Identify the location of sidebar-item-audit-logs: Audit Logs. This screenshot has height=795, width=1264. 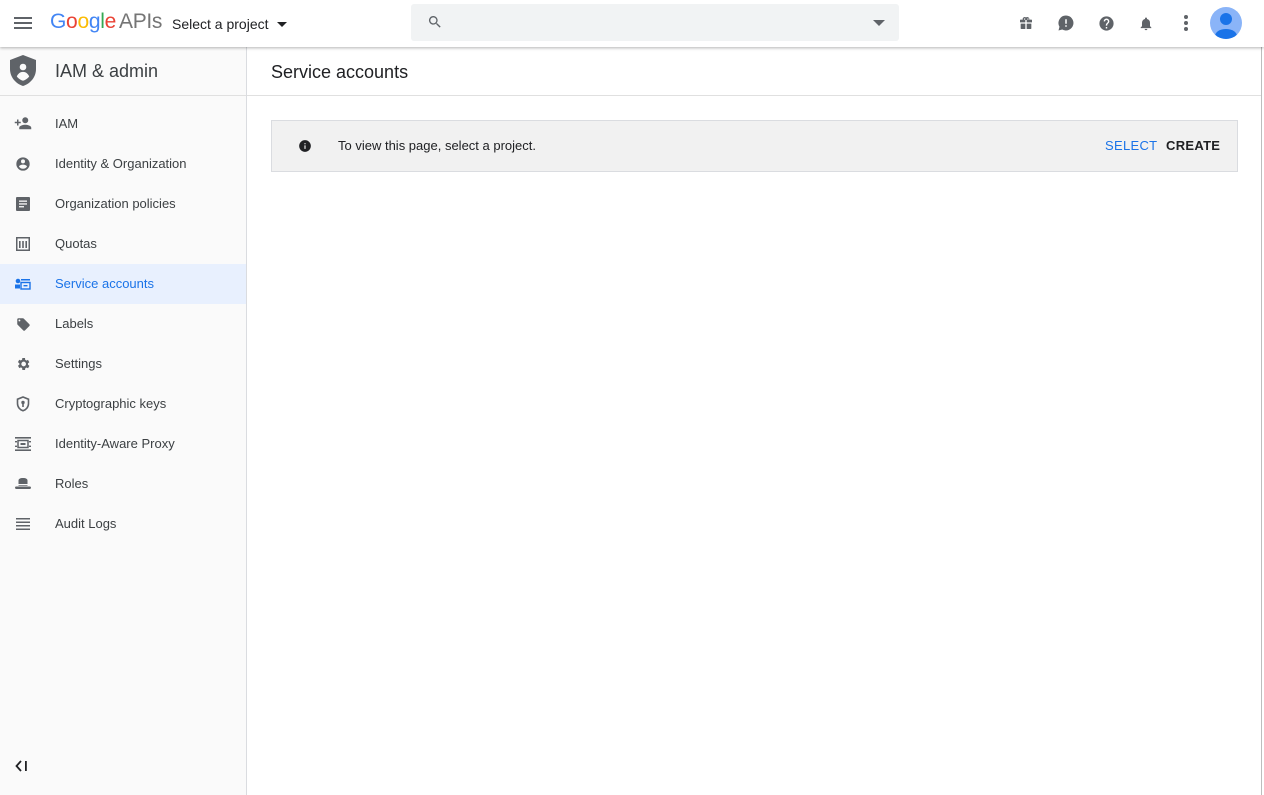
(123, 524).